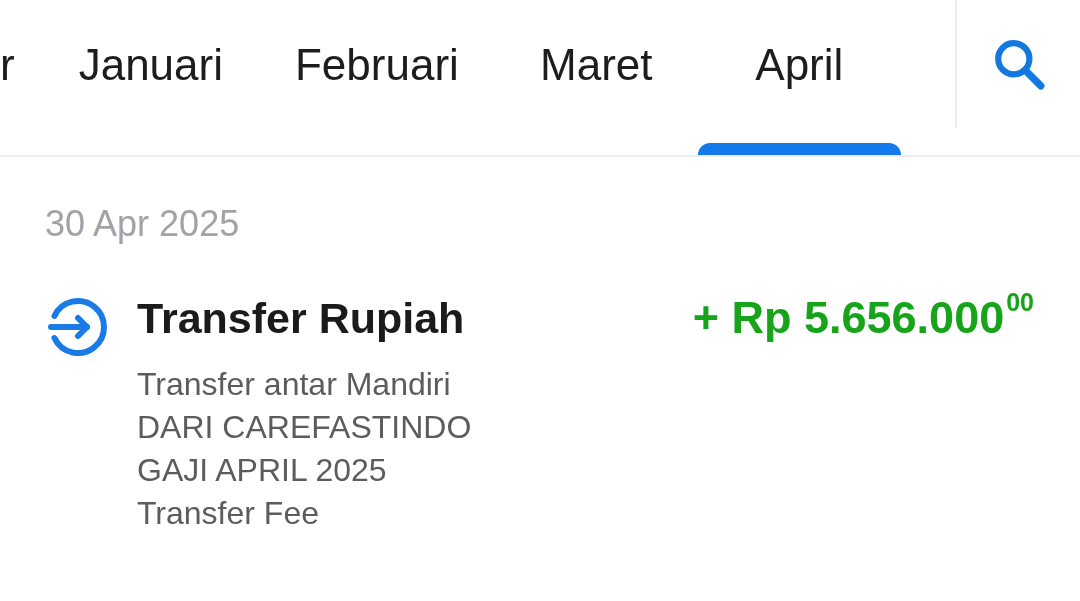 The height and width of the screenshot is (601, 1080). What do you see at coordinates (228, 513) in the screenshot?
I see `transaction-detail: Transfer Fee` at bounding box center [228, 513].